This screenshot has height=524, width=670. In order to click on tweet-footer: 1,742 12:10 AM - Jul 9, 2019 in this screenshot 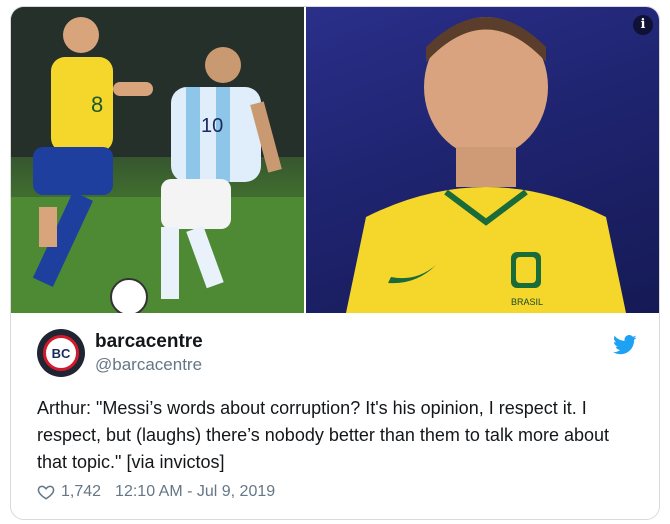, I will do `click(156, 492)`.